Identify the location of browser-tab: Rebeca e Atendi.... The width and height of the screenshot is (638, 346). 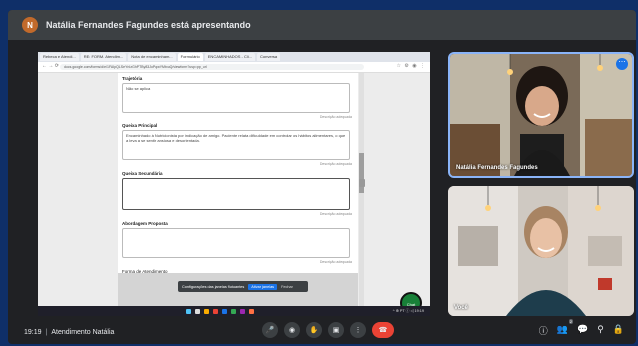
(59, 57).